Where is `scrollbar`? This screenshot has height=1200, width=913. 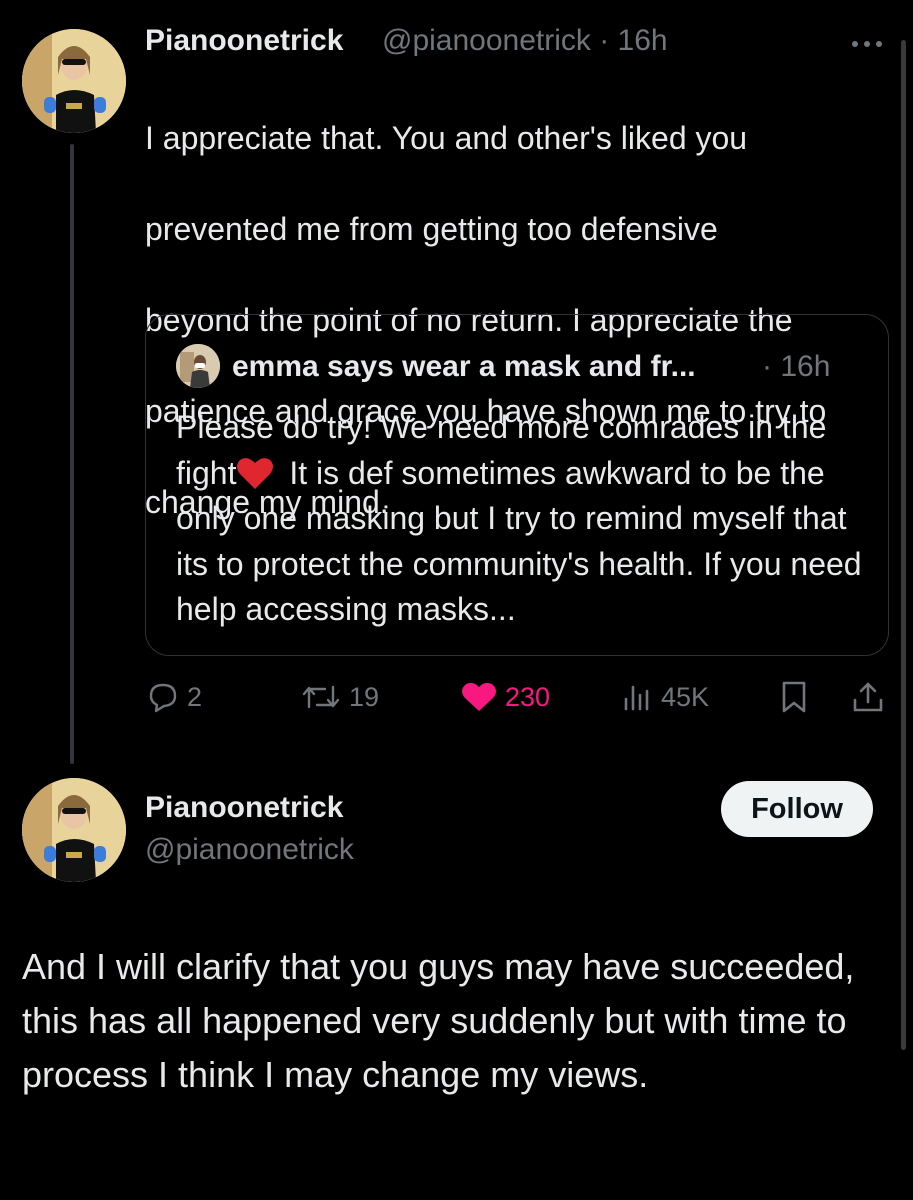 scrollbar is located at coordinates (903, 545).